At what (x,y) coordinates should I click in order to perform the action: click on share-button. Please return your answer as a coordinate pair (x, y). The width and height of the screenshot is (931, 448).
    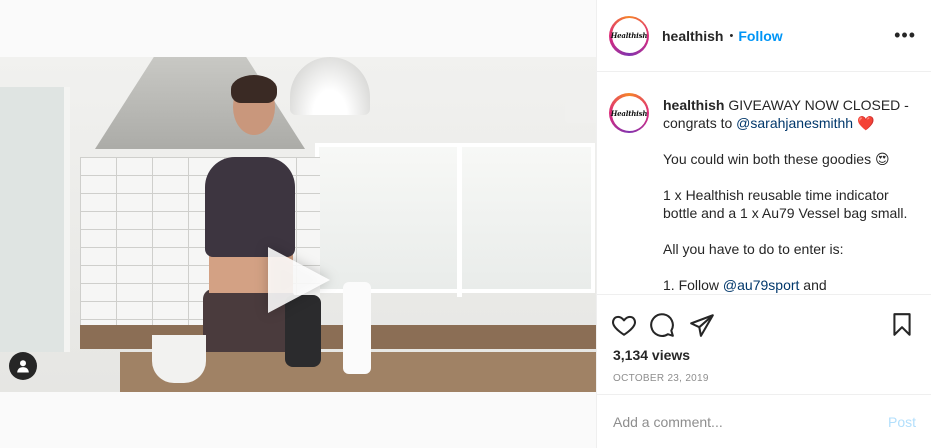
    Looking at the image, I should click on (702, 325).